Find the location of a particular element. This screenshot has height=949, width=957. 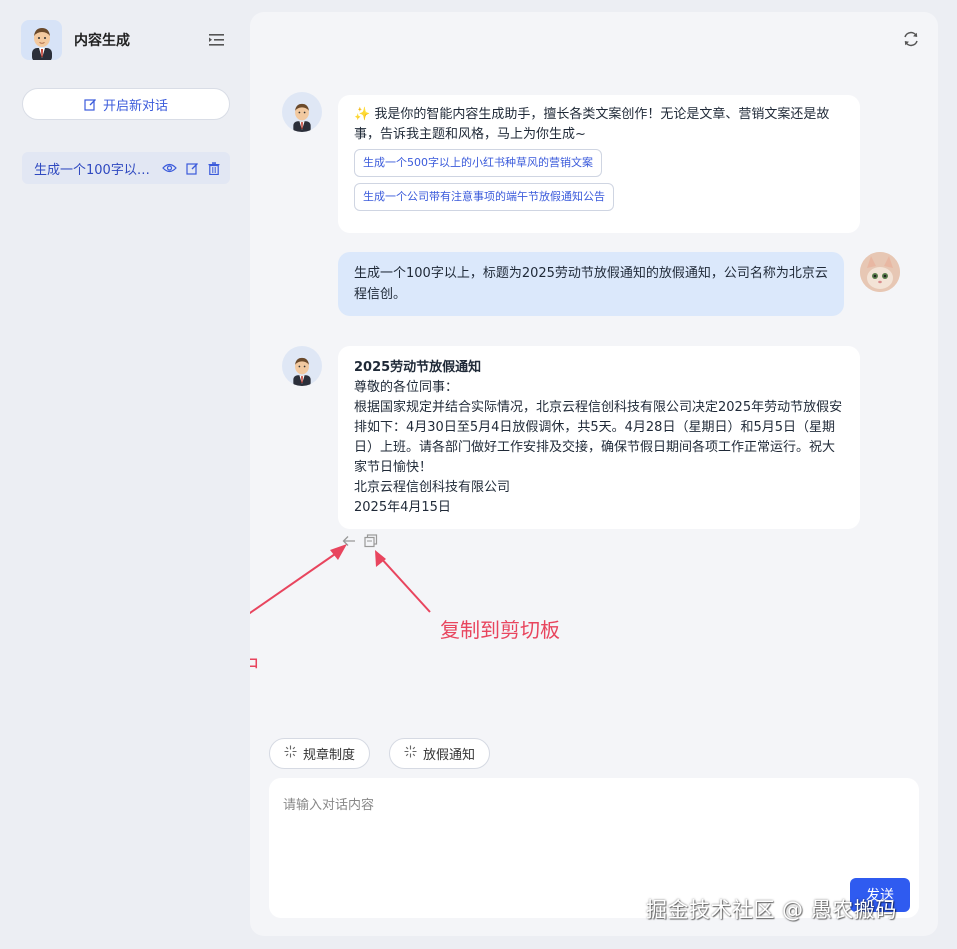

cat-avatar-icon is located at coordinates (880, 272).